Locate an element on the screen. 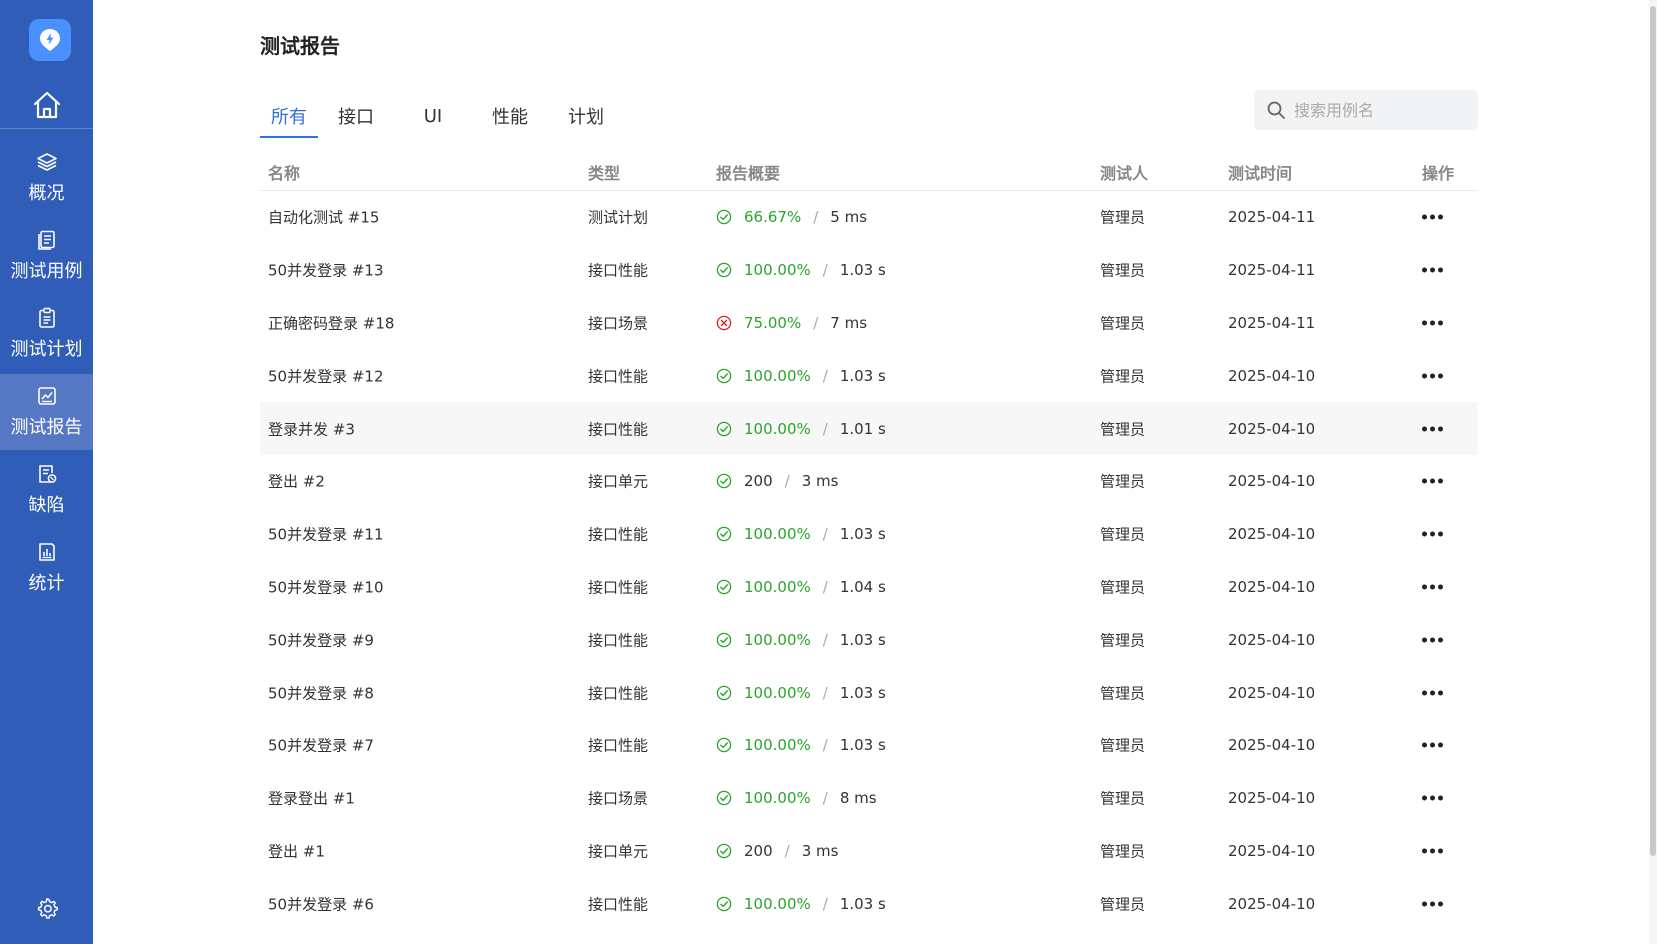  table-row: 50并发登录 #9 接口性能 100.00% / 1.03 s 管理员 2025-04-10 is located at coordinates (869, 639).